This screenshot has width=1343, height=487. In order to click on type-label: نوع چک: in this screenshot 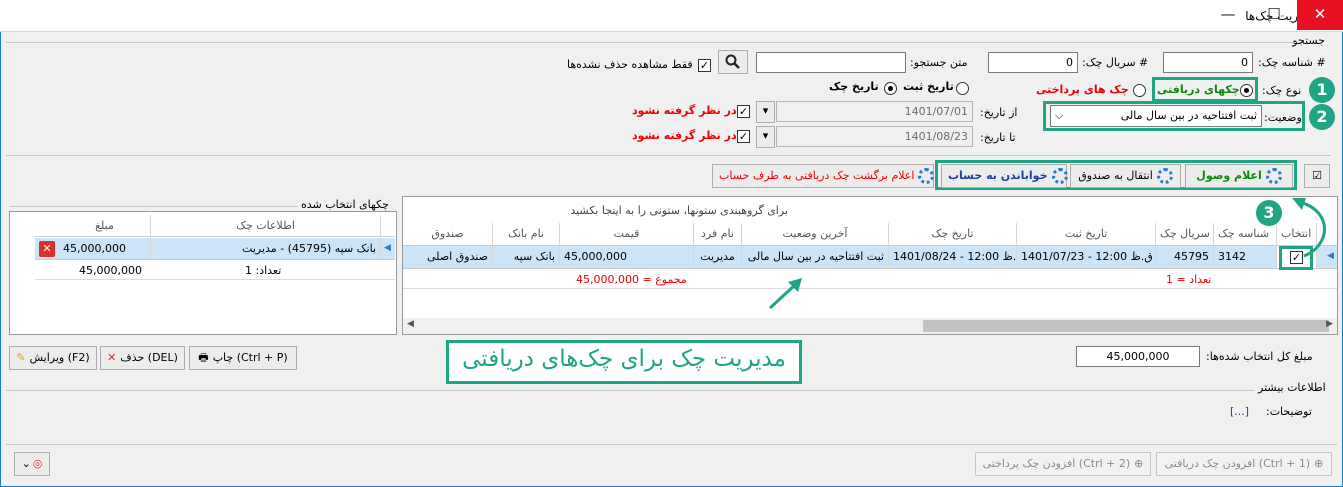, I will do `click(1282, 90)`.